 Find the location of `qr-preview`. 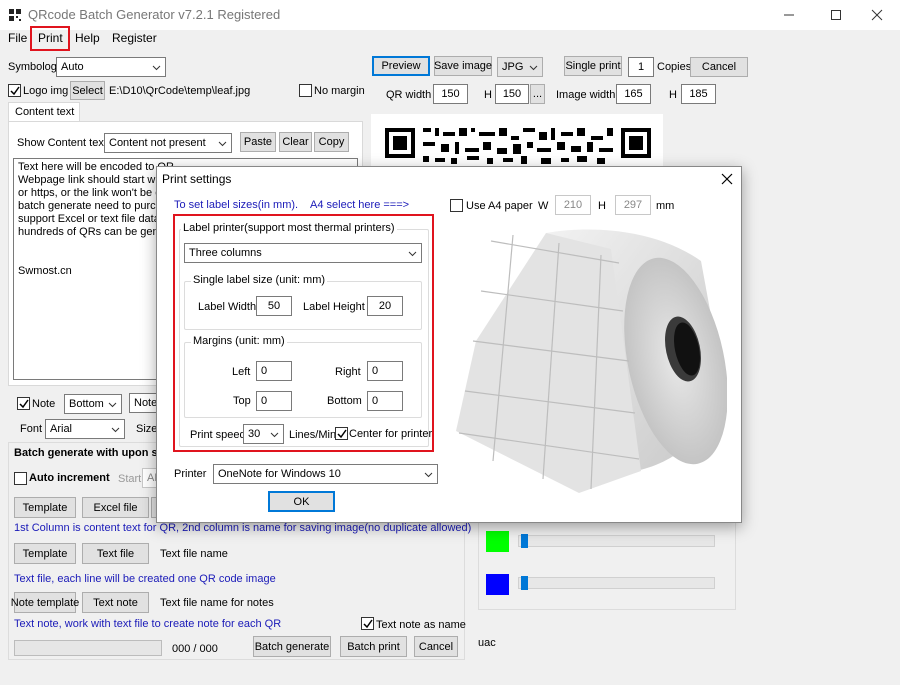

qr-preview is located at coordinates (517, 142).